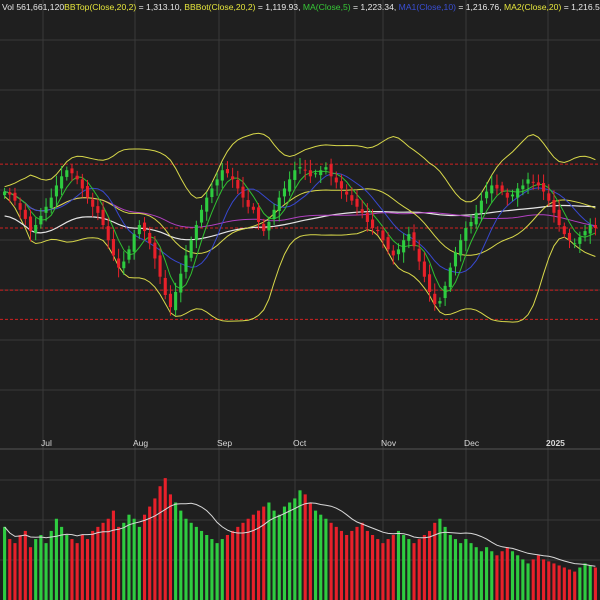 The height and width of the screenshot is (600, 600). I want to click on legend-item: Vol 561,661,120, so click(33, 7).